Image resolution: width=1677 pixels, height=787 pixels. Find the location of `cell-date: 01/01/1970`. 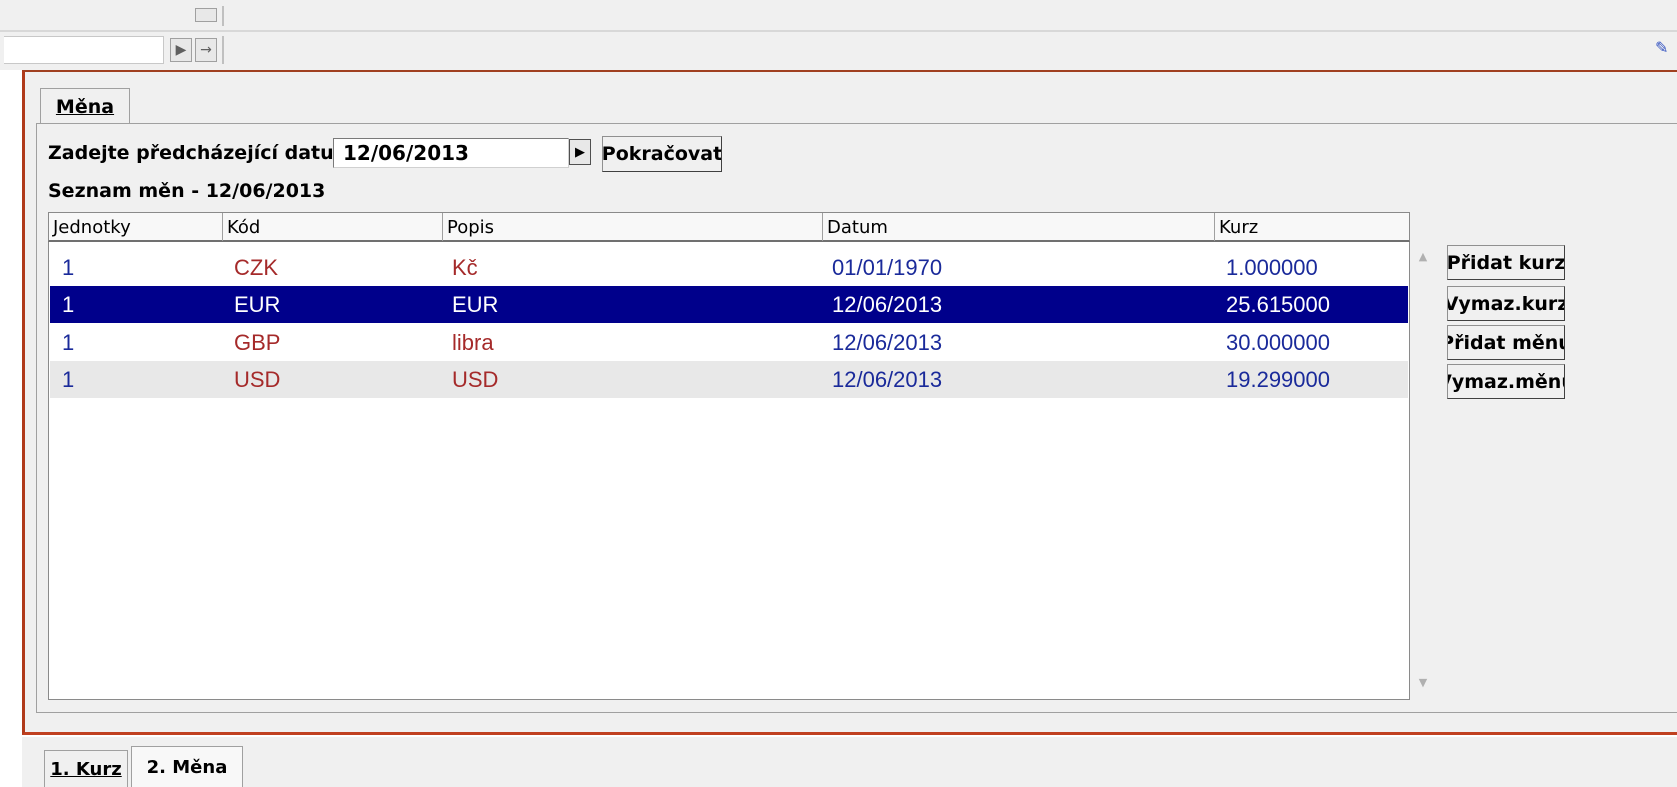

cell-date: 01/01/1970 is located at coordinates (887, 267).